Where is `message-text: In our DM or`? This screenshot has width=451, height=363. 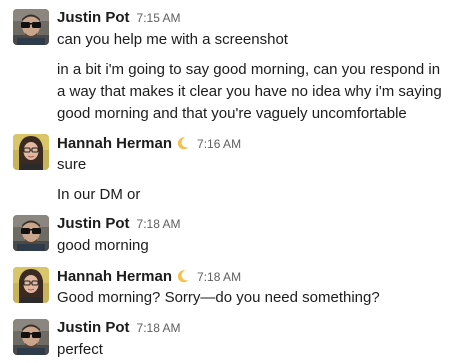 message-text: In our DM or is located at coordinates (99, 194).